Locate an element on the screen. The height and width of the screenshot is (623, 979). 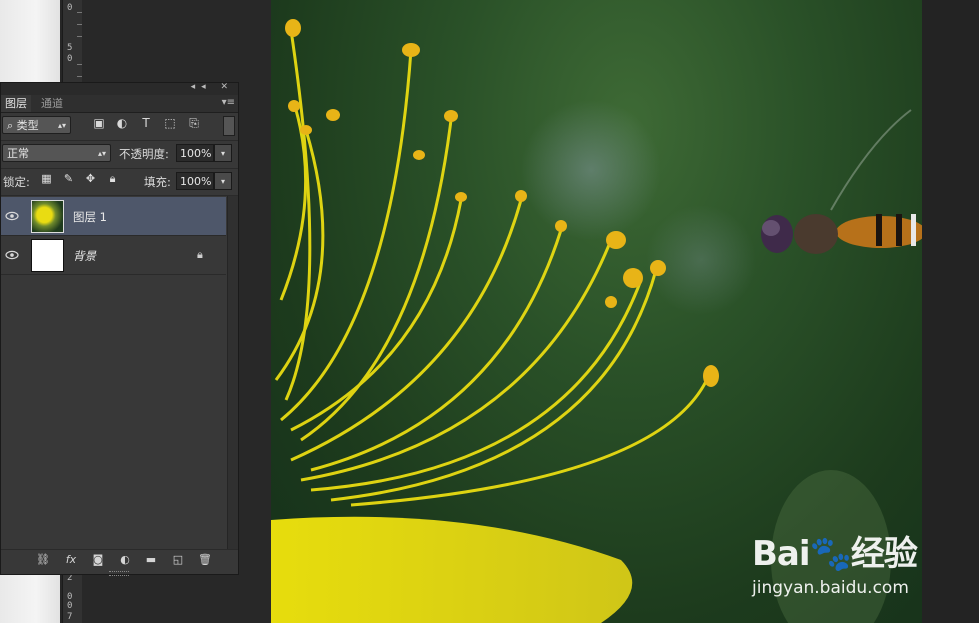
ruler-tick: 5 is located at coordinates (70, 48).